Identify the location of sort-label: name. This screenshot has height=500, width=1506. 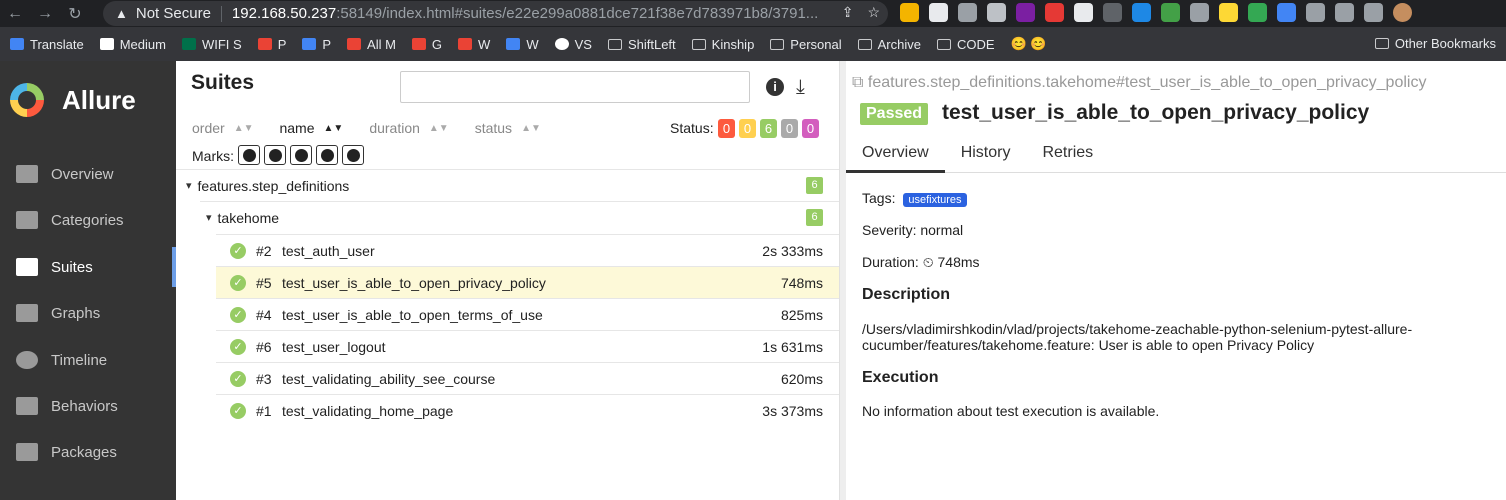
(297, 128).